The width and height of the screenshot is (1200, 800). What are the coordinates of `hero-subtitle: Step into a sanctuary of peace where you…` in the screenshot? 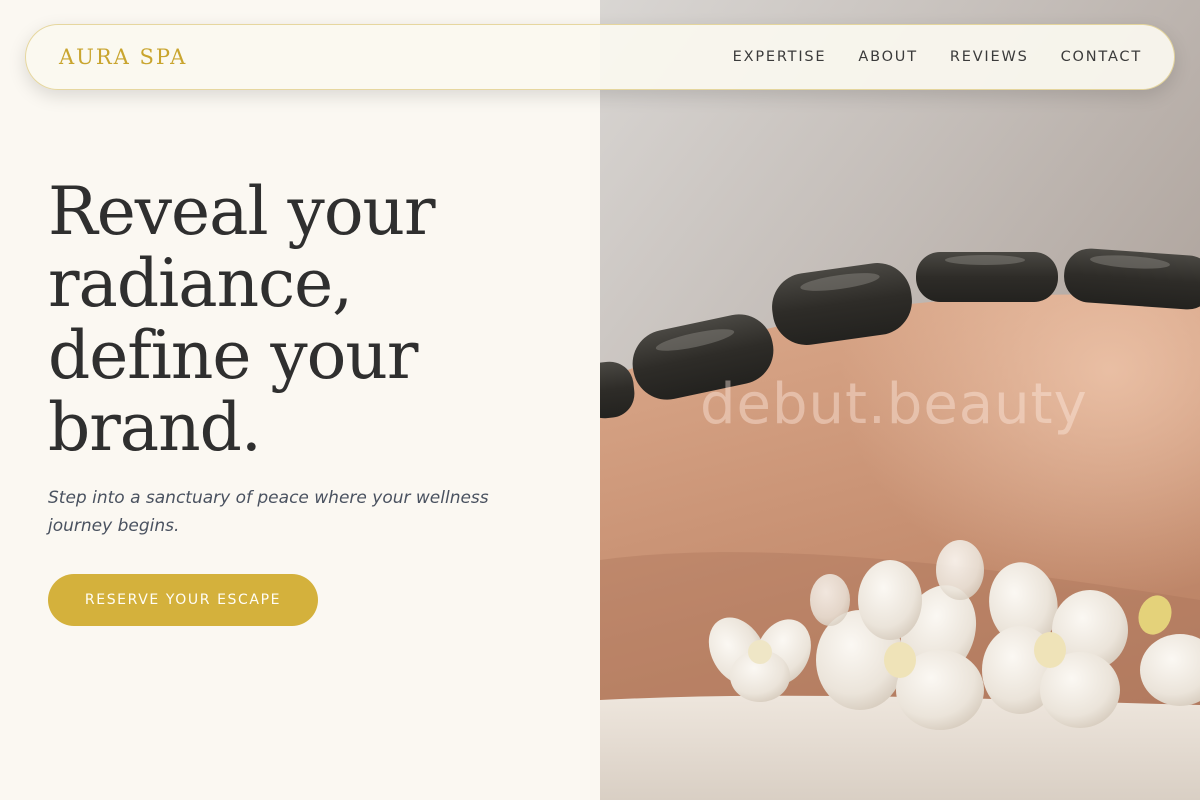 It's located at (268, 512).